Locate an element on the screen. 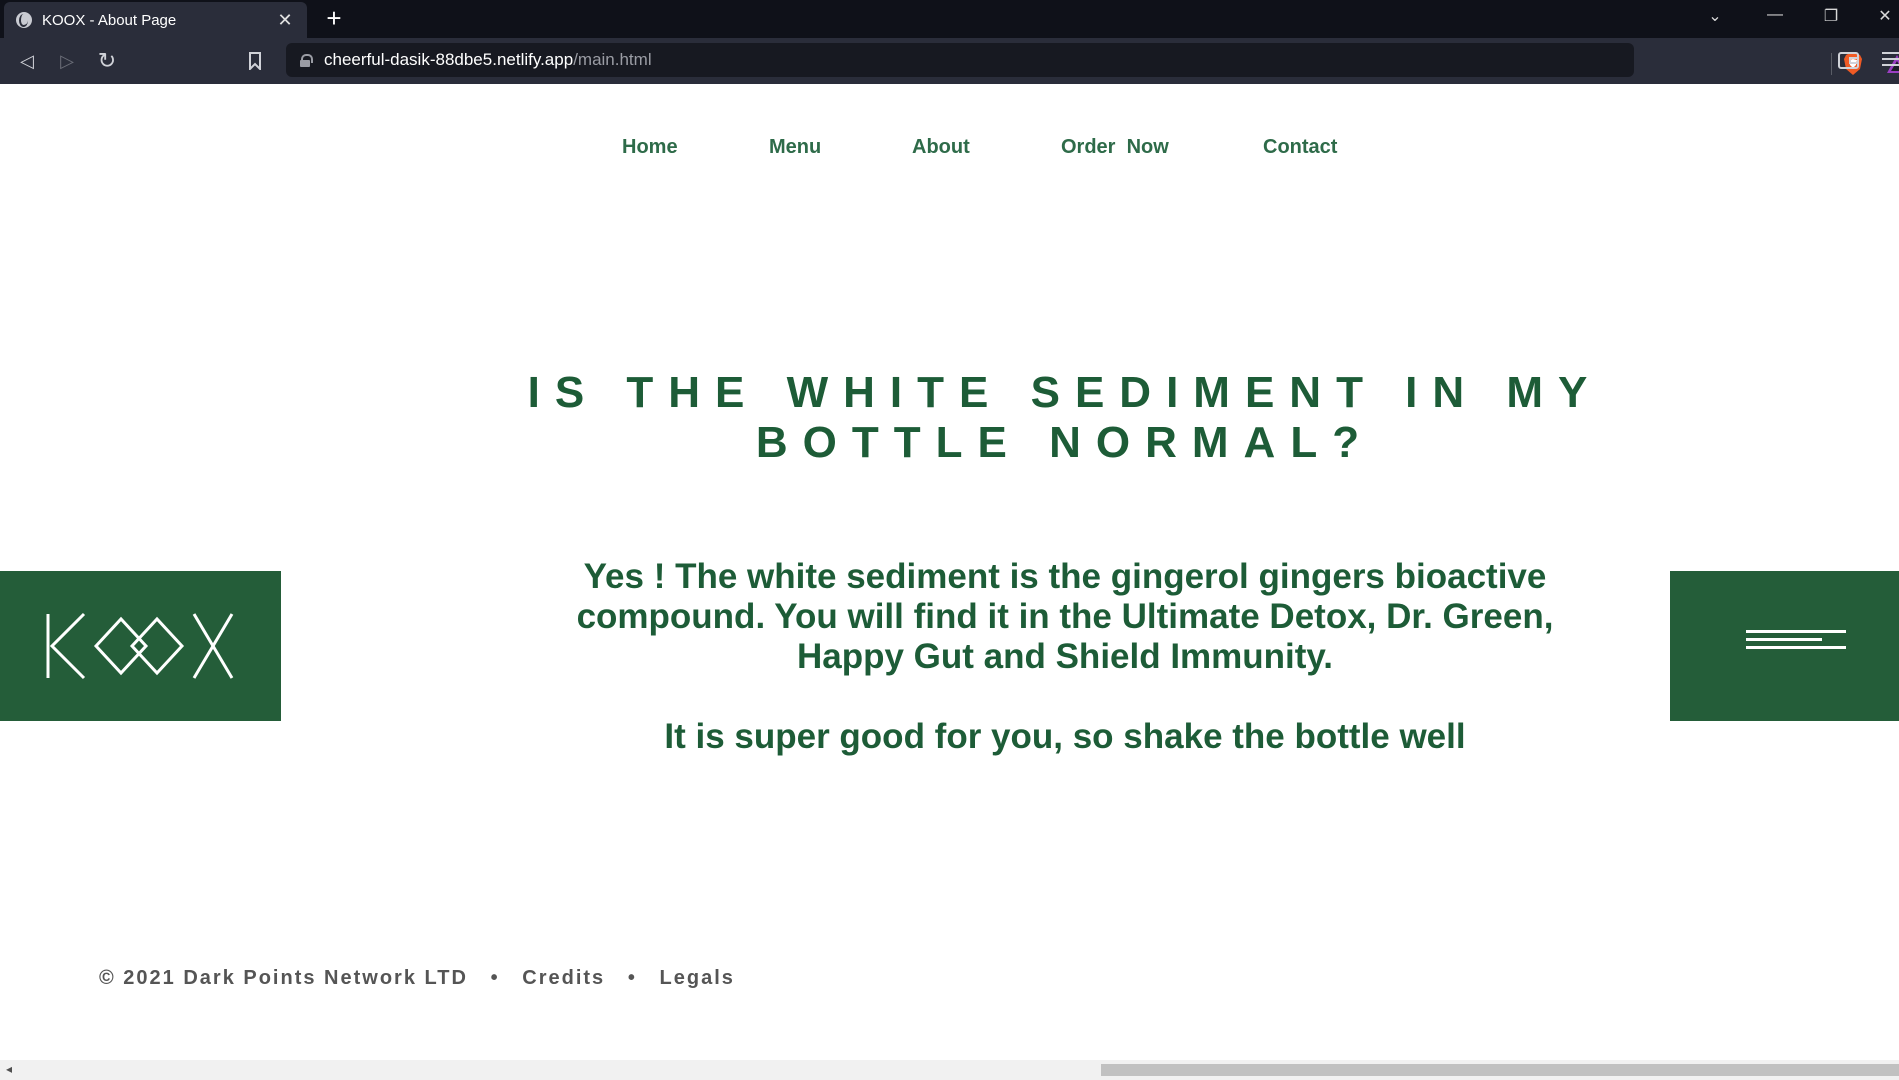 The width and height of the screenshot is (1899, 1080). lock-icon is located at coordinates (306, 60).